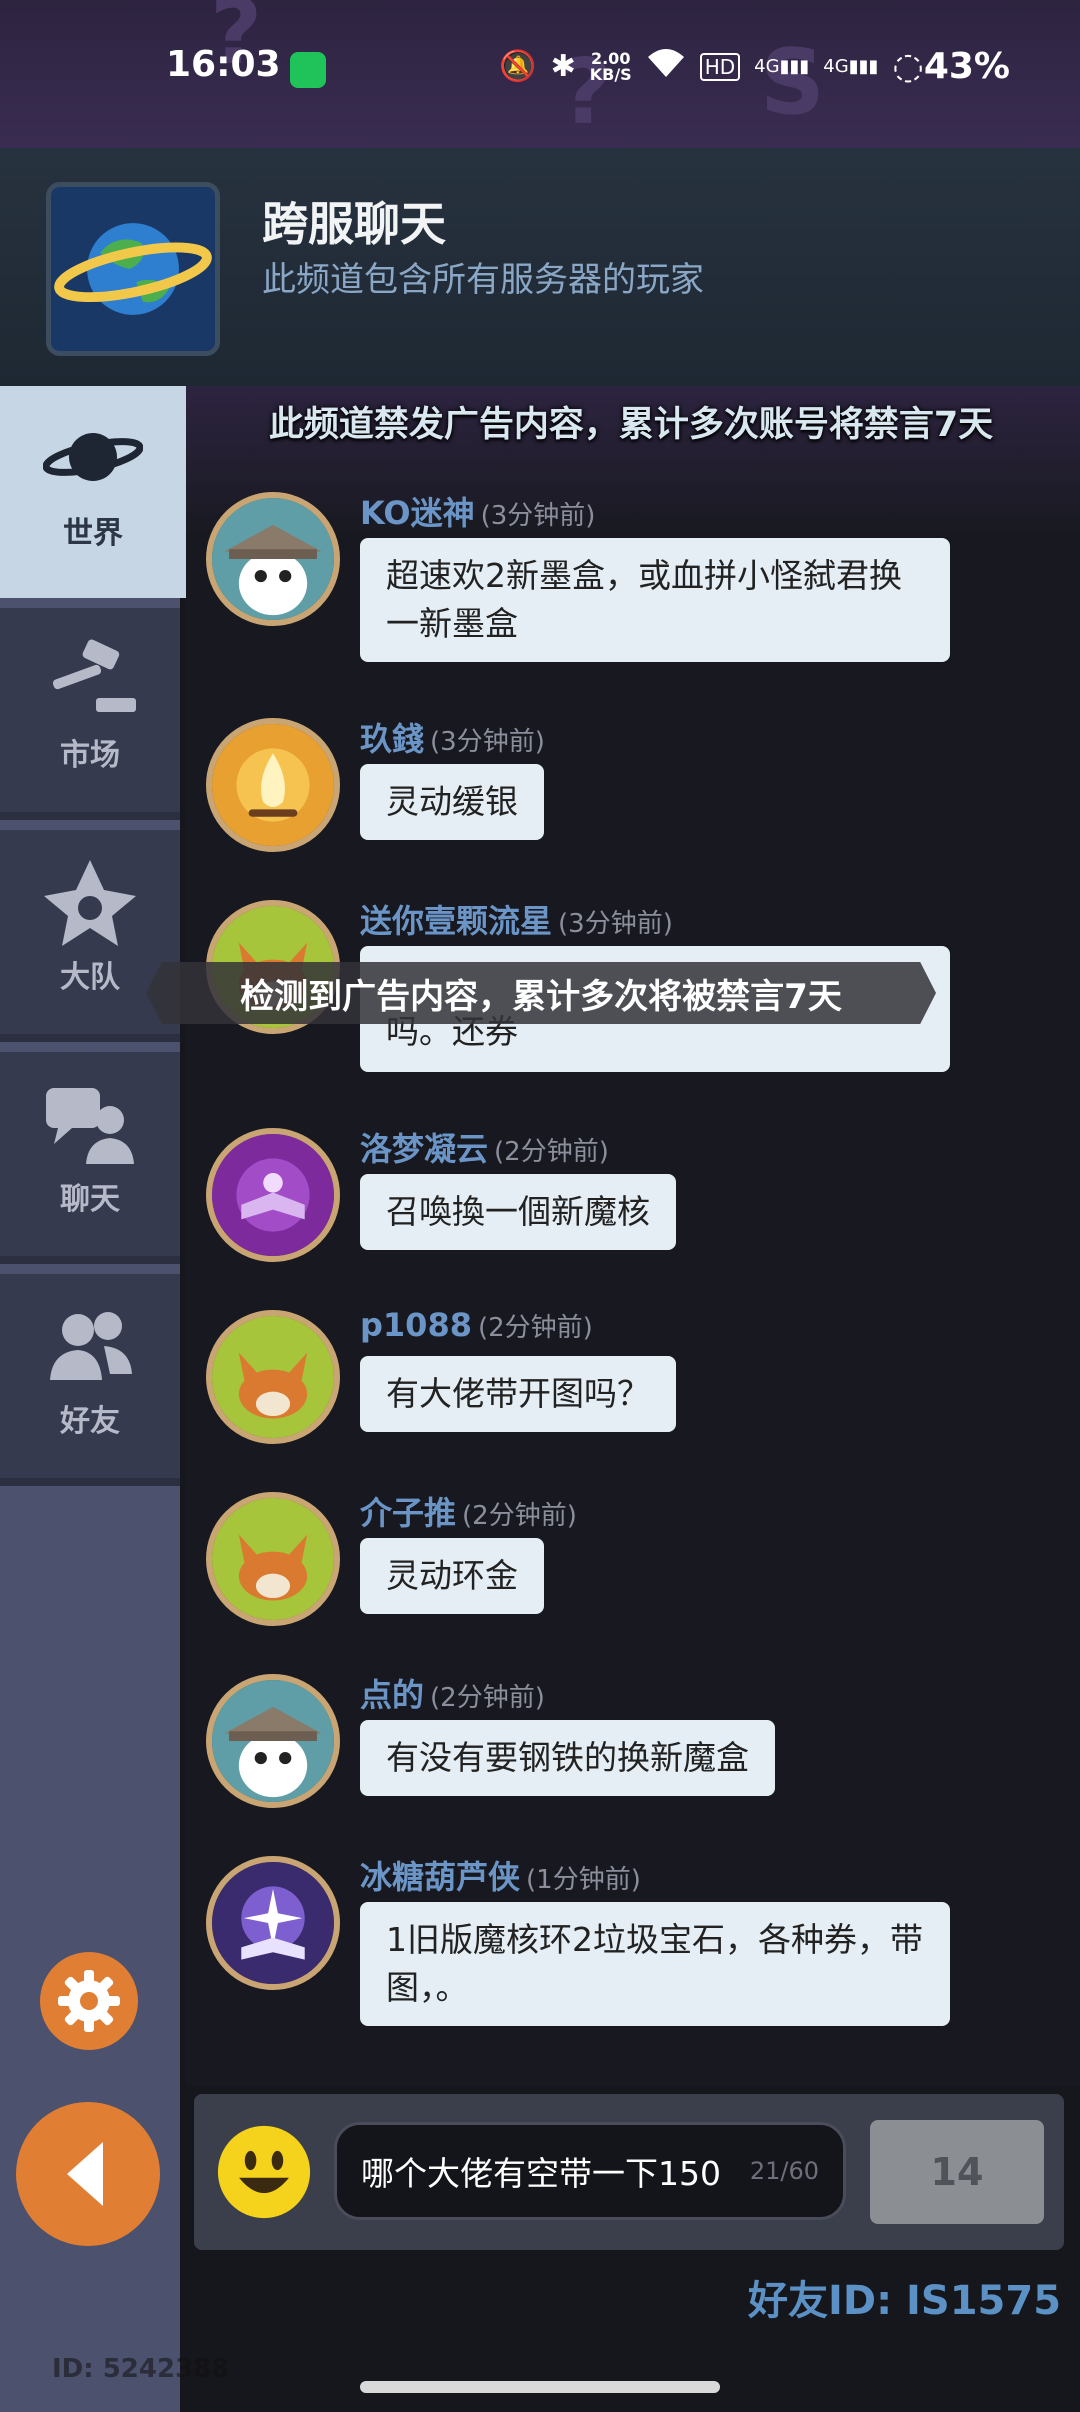 This screenshot has height=2412, width=1080. I want to click on status-time: 16:03, so click(223, 64).